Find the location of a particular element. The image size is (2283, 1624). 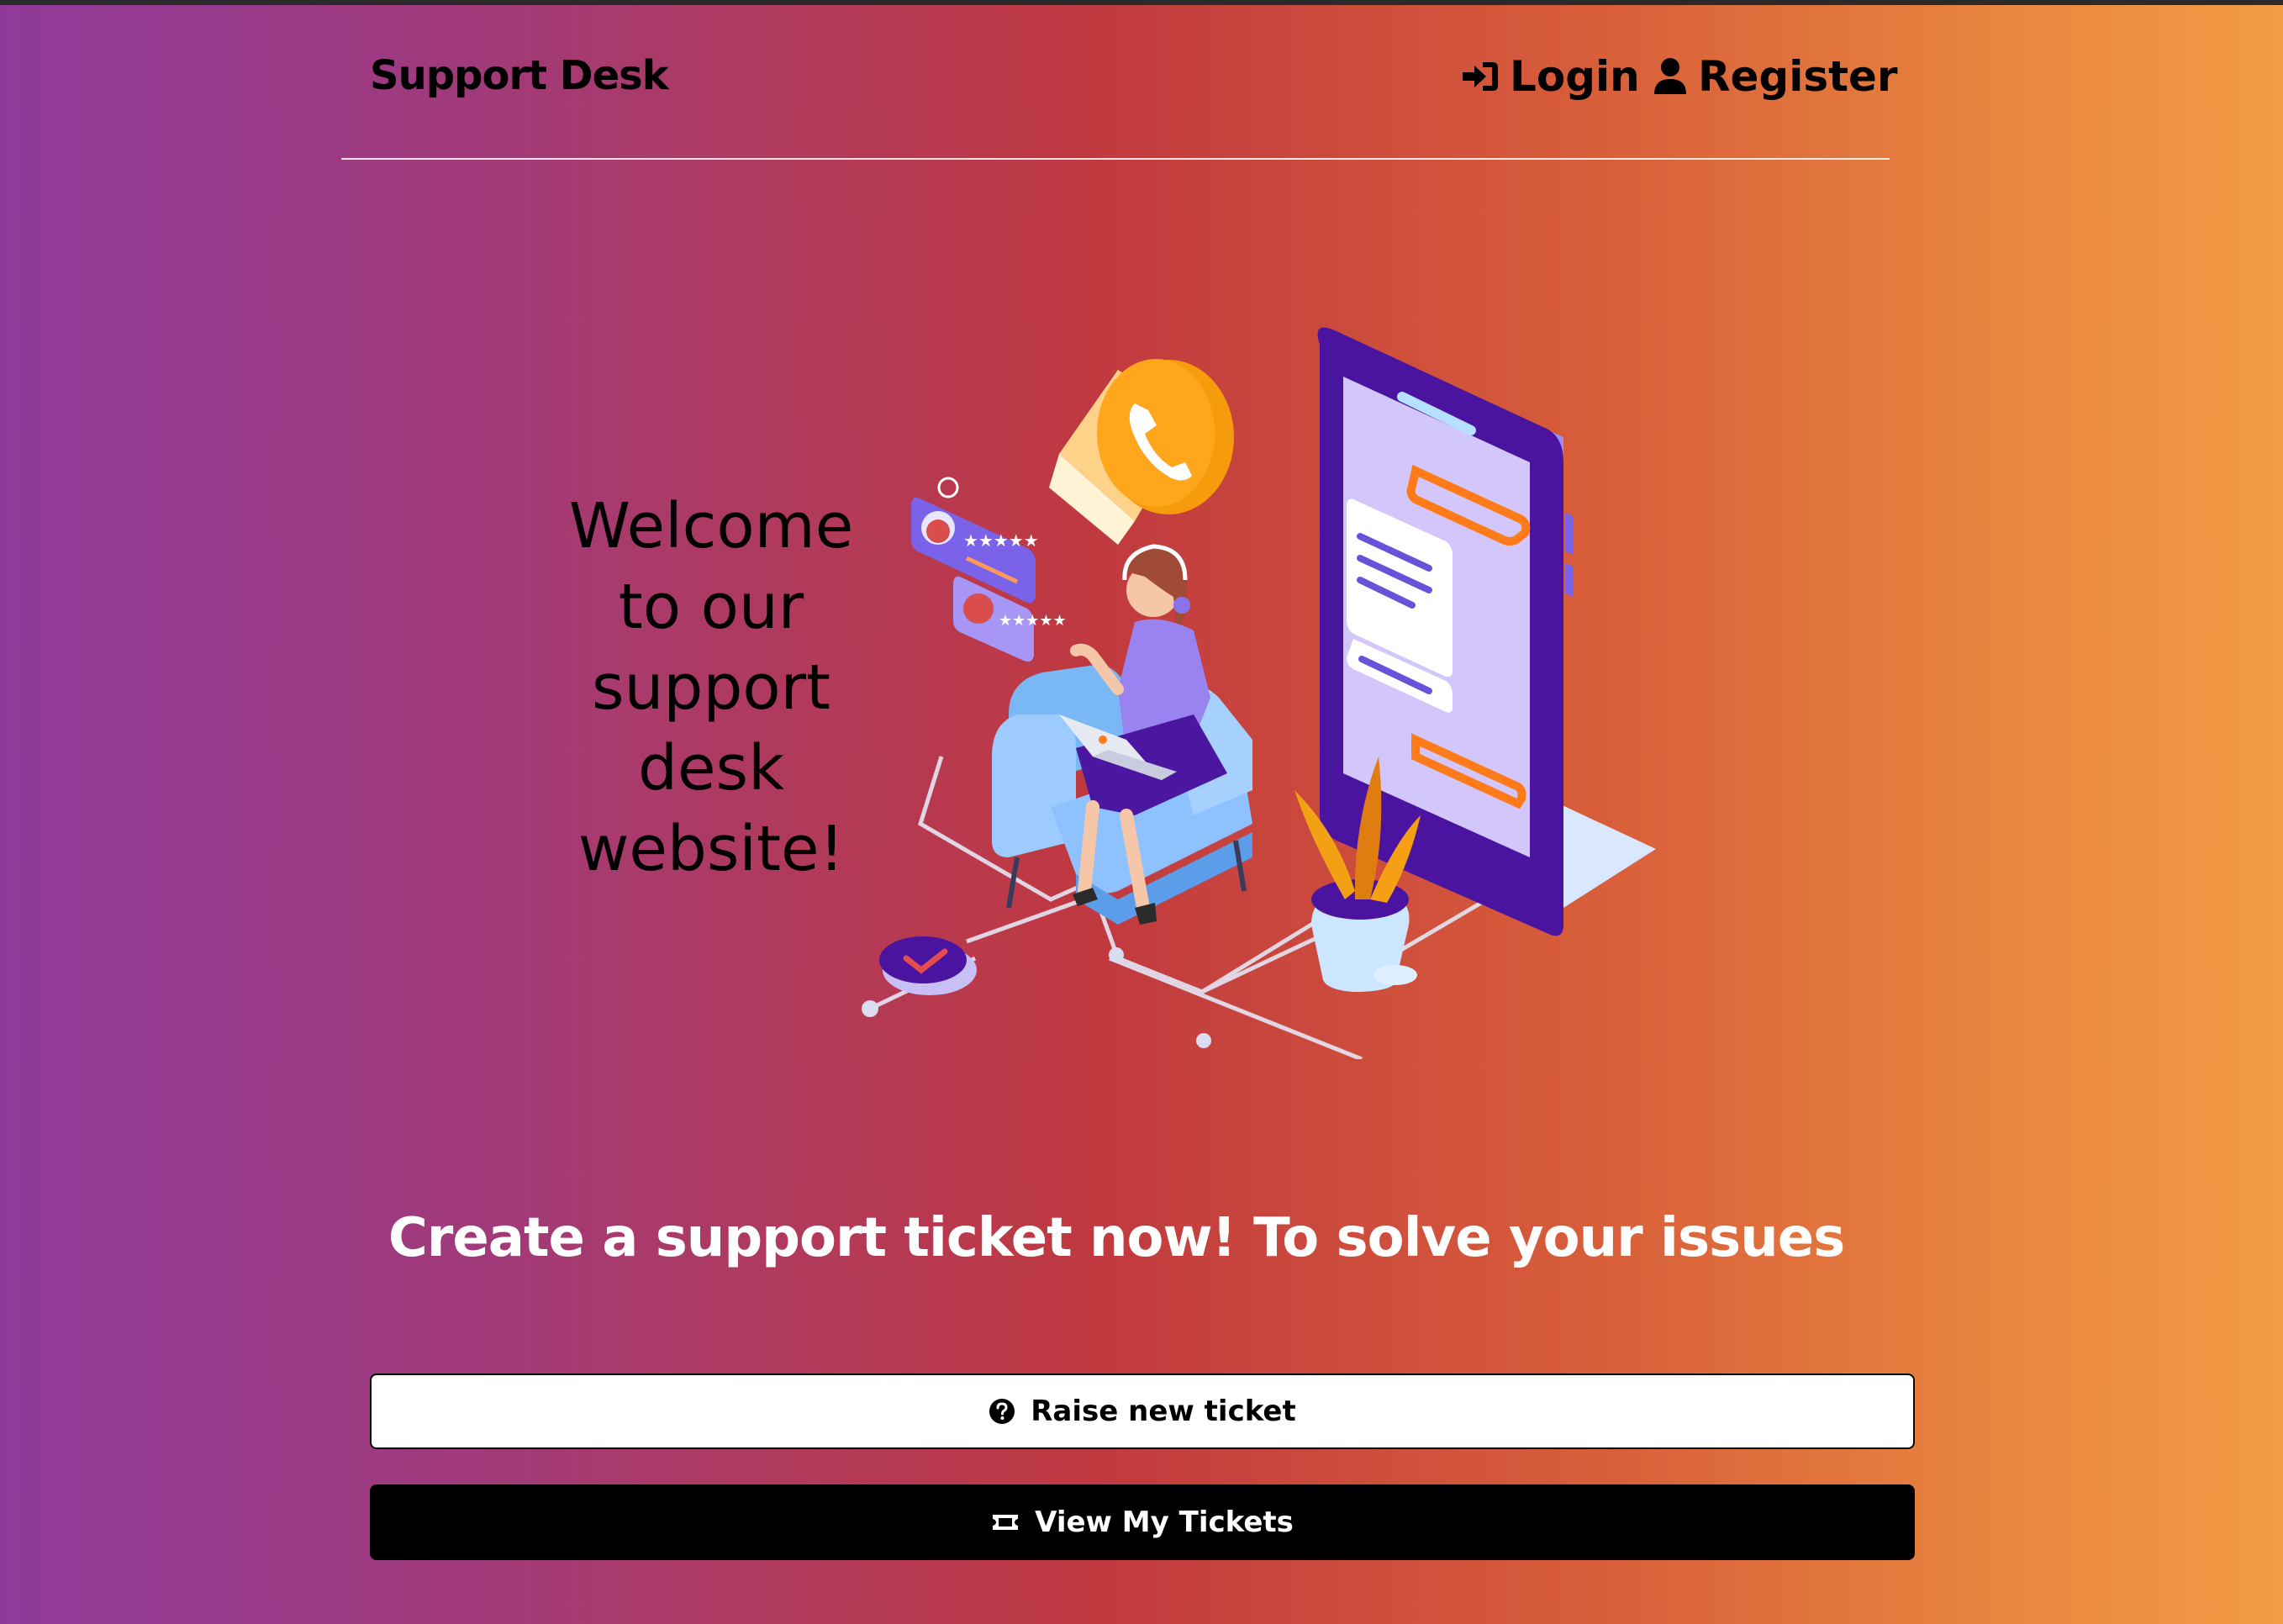

welcome-line: to our is located at coordinates (711, 607).